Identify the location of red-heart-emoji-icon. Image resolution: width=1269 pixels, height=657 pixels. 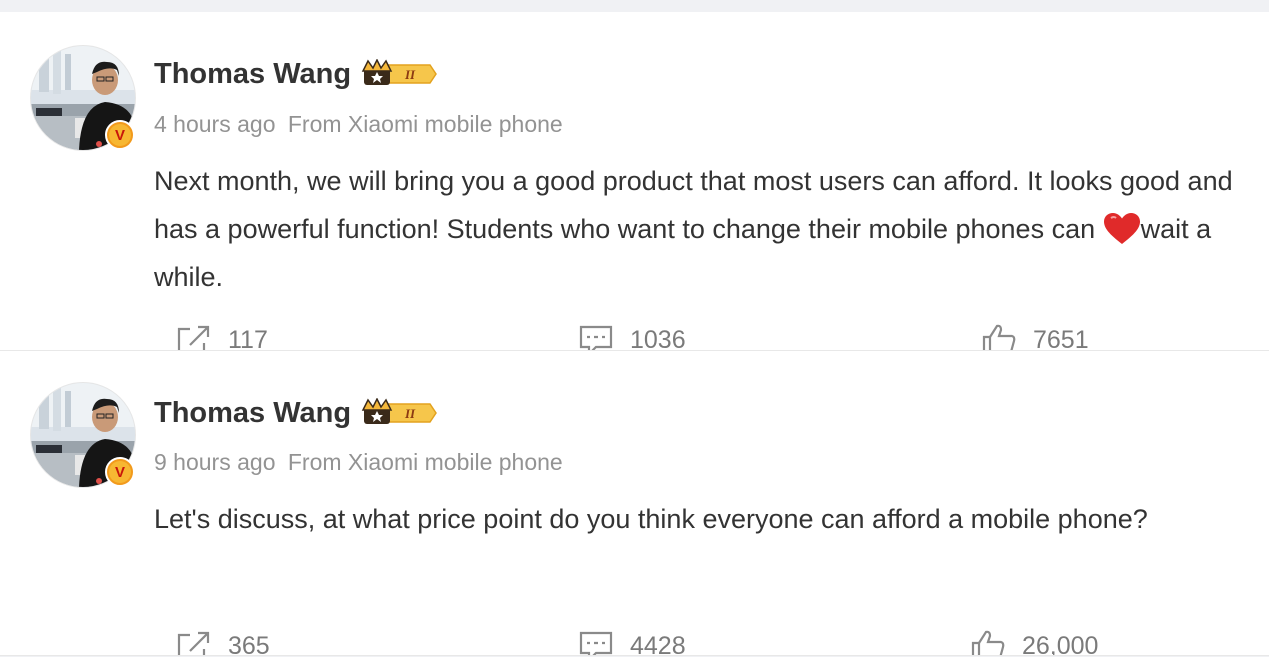
(1122, 229).